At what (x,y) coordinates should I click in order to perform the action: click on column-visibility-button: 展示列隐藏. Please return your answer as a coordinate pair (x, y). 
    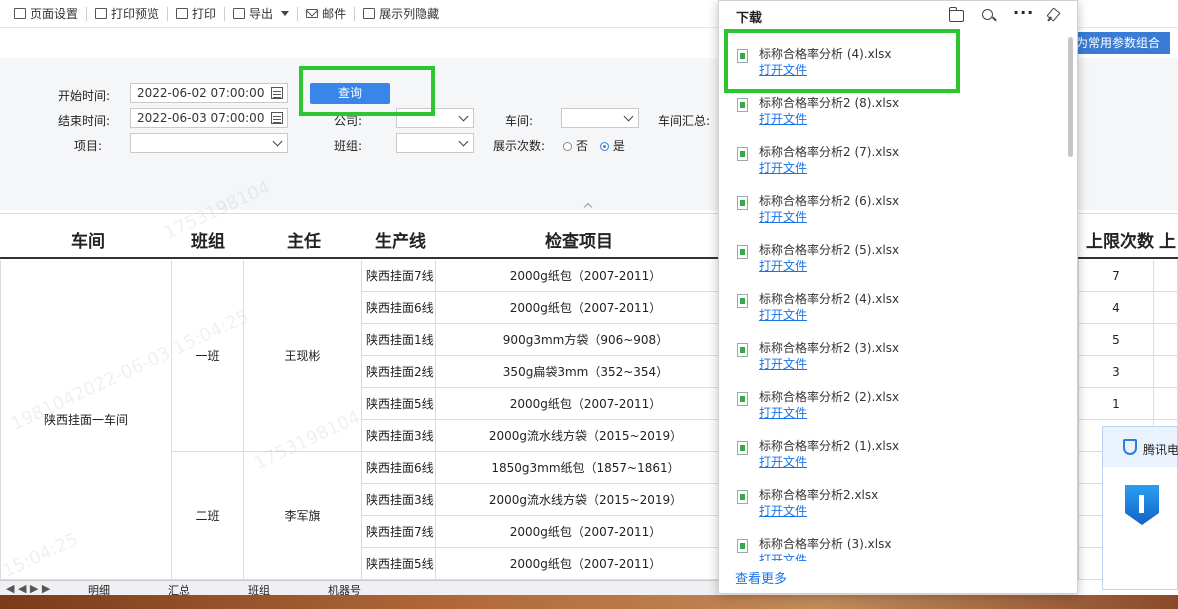
    Looking at the image, I should click on (401, 14).